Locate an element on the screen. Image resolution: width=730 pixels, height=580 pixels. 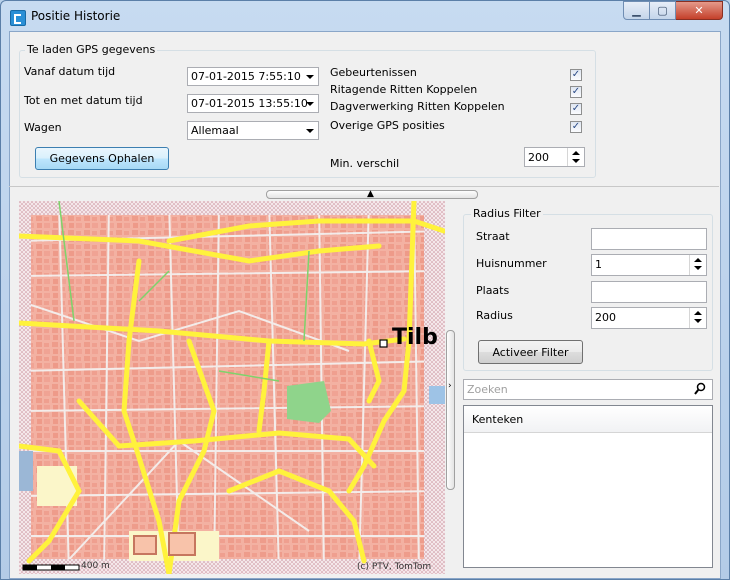
min-diff-spinner: 200 is located at coordinates (554, 157).